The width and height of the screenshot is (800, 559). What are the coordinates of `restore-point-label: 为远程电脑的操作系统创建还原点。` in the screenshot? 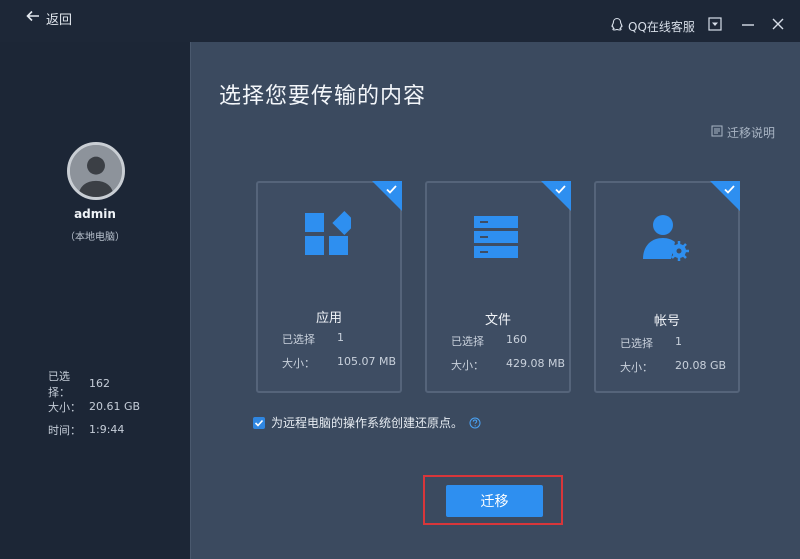 It's located at (367, 423).